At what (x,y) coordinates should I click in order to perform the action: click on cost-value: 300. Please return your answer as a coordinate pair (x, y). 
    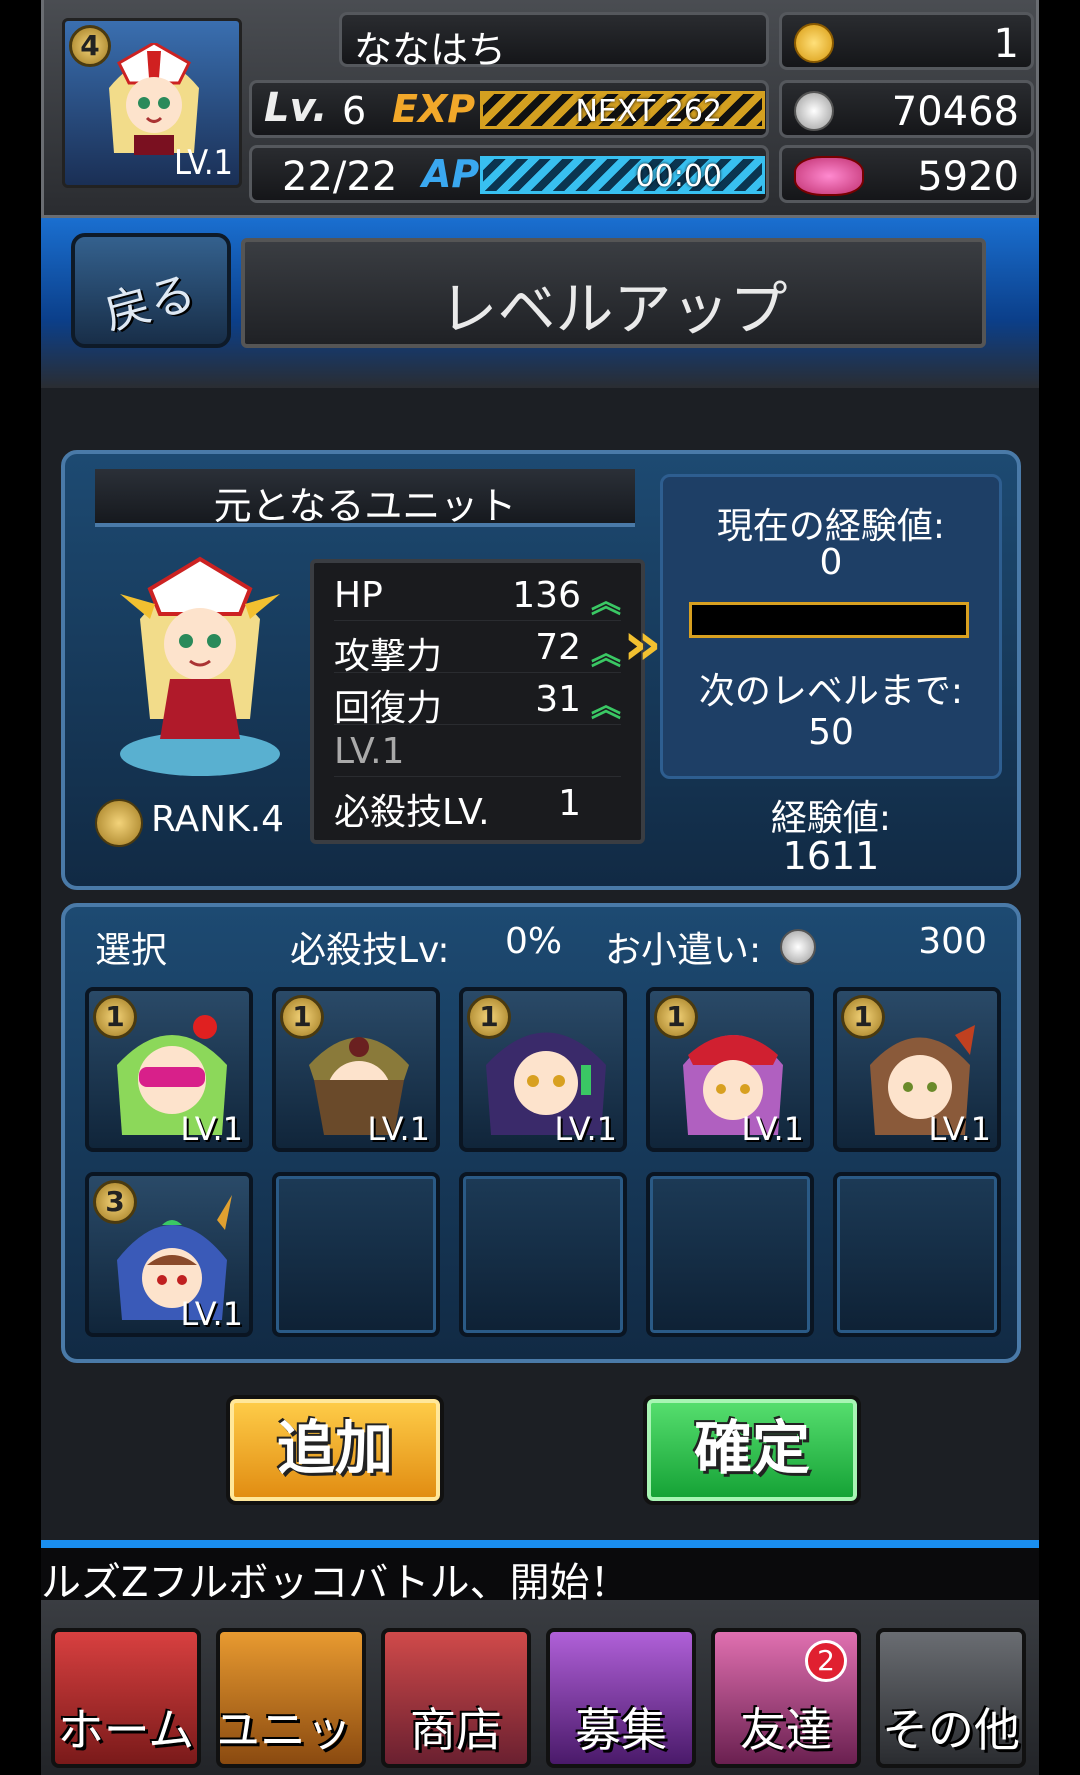
    Looking at the image, I should click on (952, 941).